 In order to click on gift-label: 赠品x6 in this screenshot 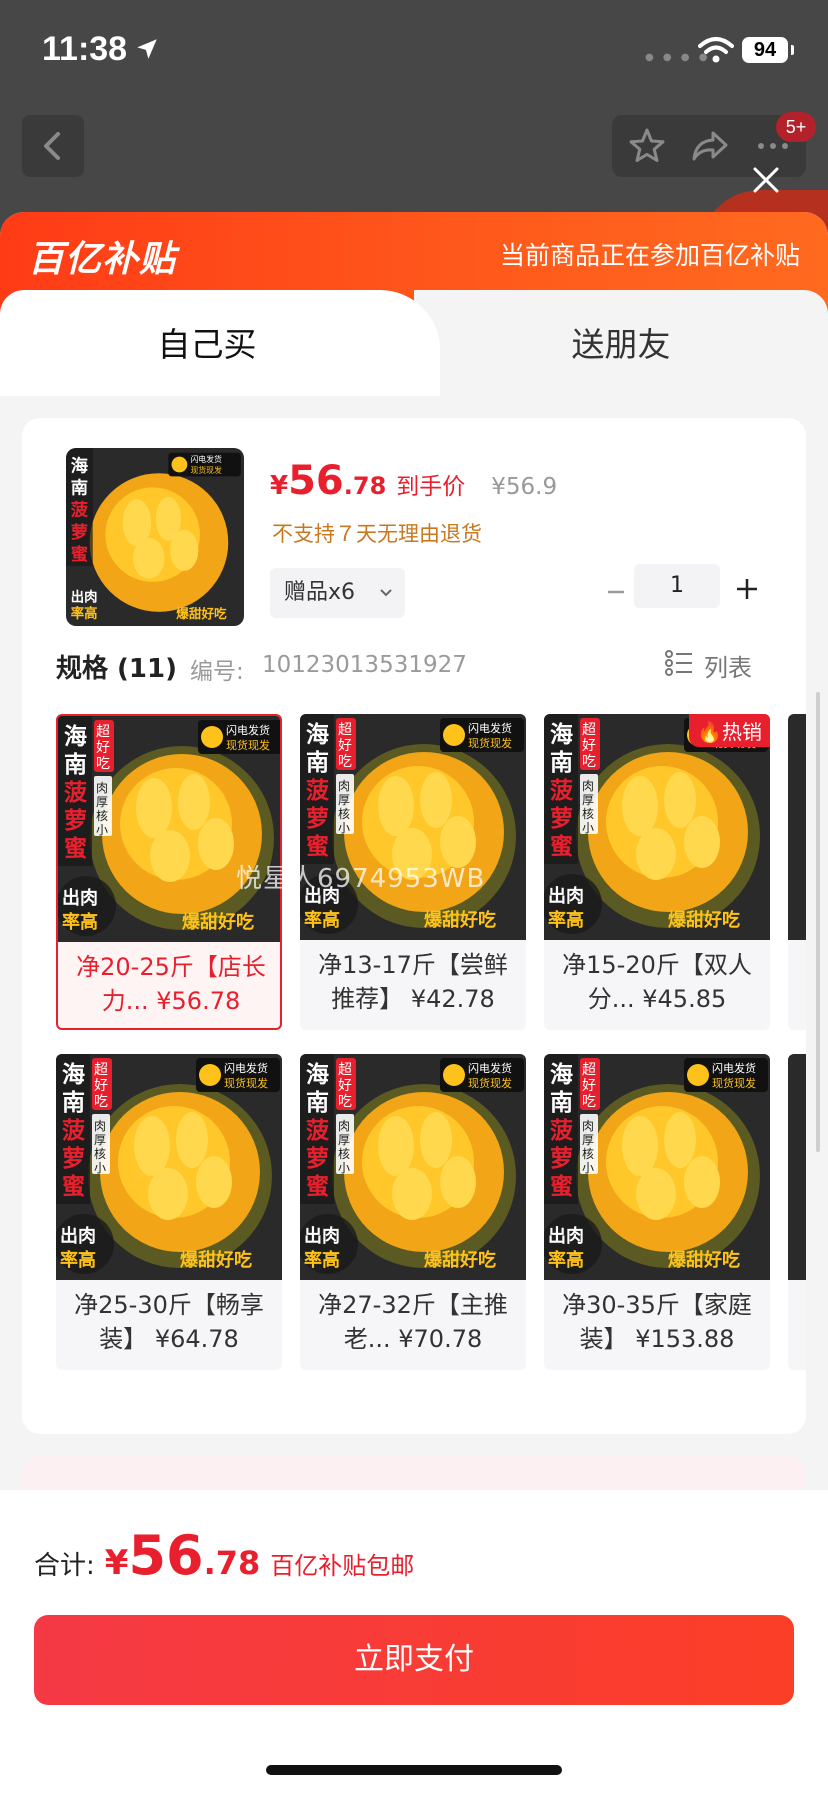, I will do `click(320, 592)`.